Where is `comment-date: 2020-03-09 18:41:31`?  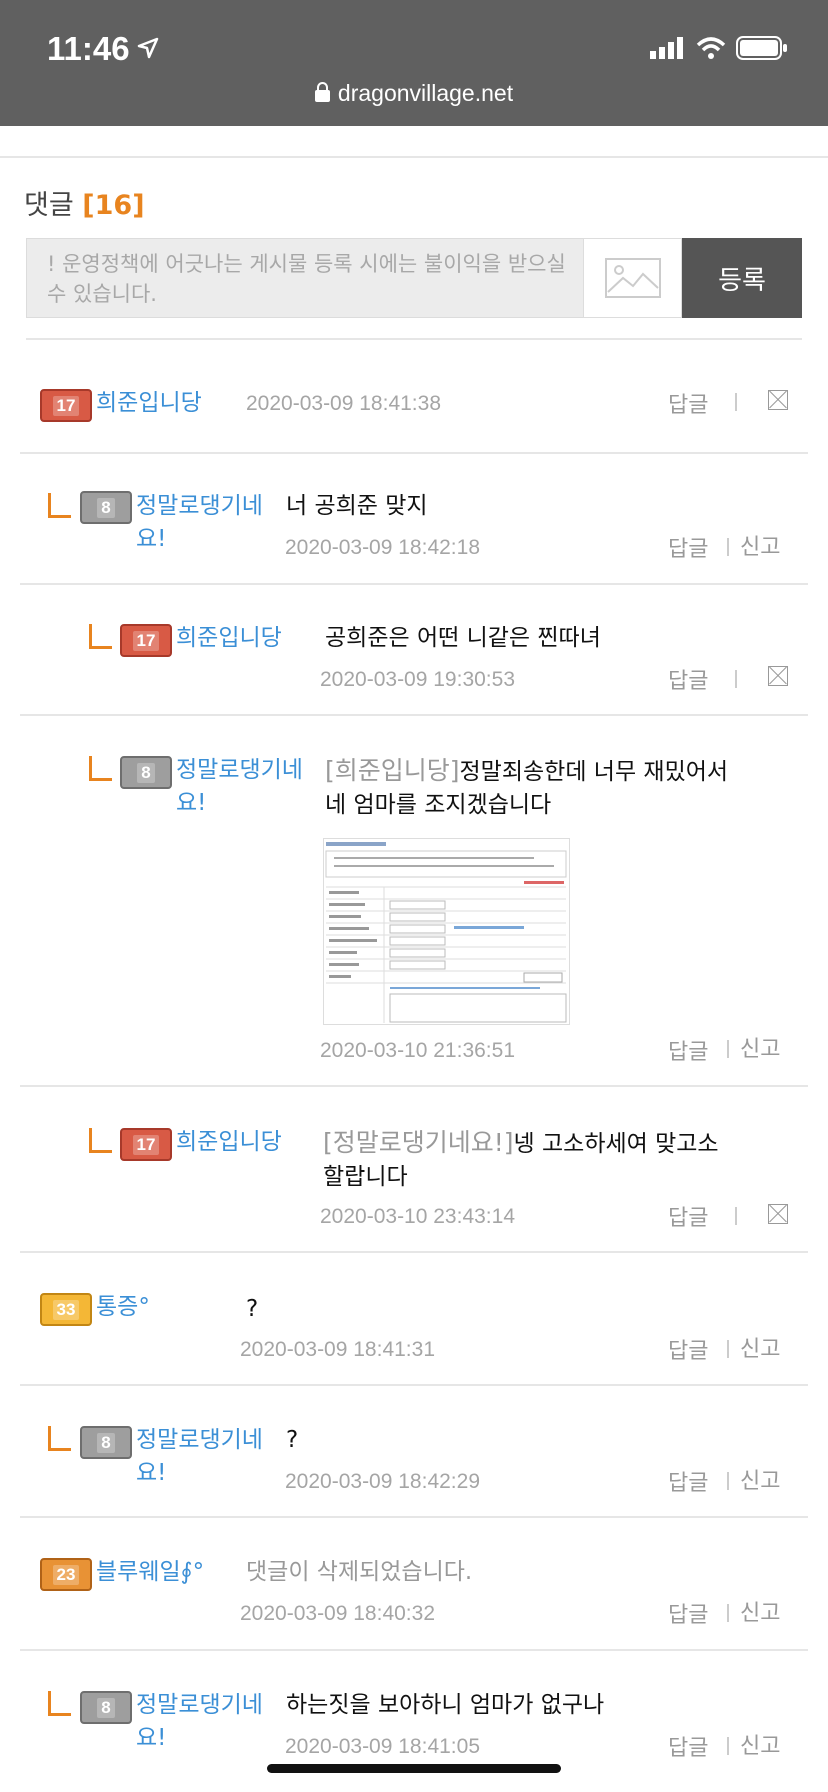
comment-date: 2020-03-09 18:41:31 is located at coordinates (337, 1349).